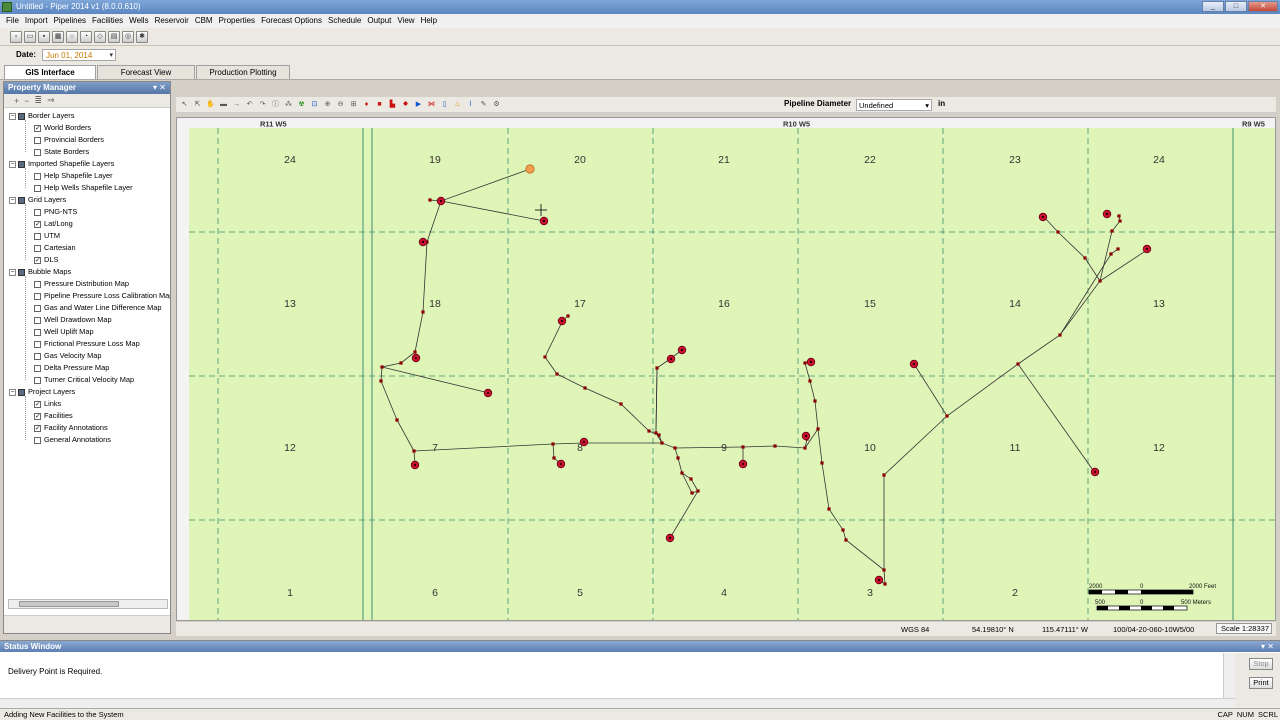  I want to click on layer-item: State Borders, so click(61, 152).